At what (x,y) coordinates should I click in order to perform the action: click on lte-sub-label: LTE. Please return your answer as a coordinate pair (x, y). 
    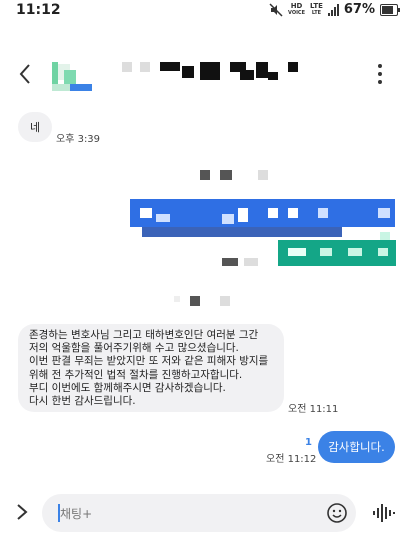
    Looking at the image, I should click on (316, 12).